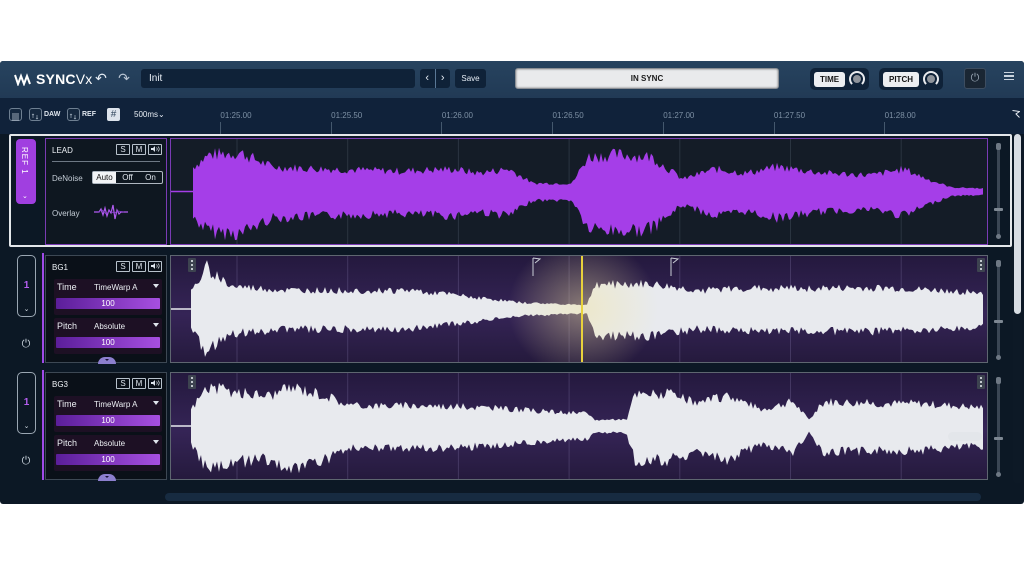 The height and width of the screenshot is (565, 1024). Describe the element at coordinates (857, 79) in the screenshot. I see `time-knob` at that location.